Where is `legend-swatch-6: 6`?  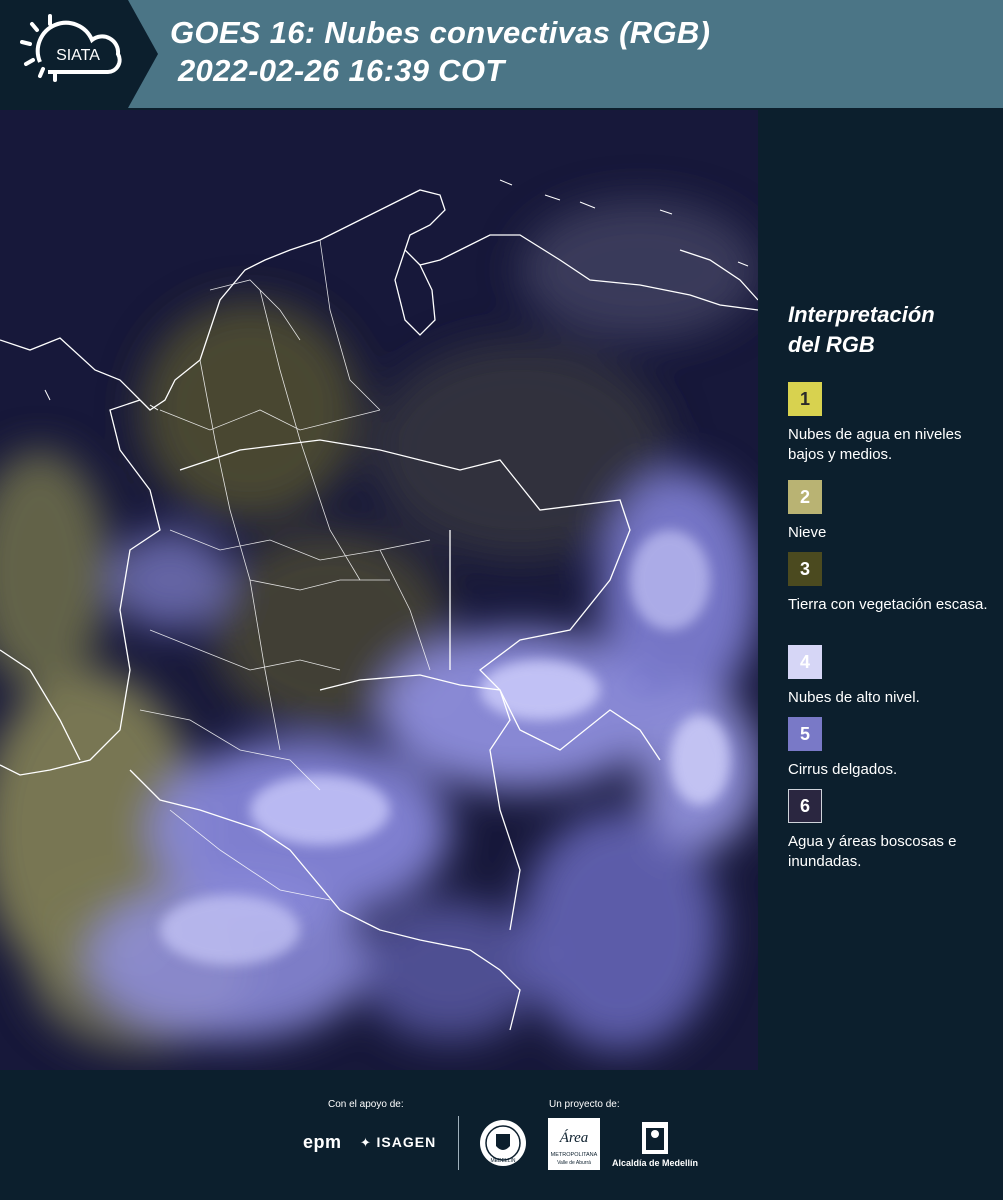 legend-swatch-6: 6 is located at coordinates (805, 806).